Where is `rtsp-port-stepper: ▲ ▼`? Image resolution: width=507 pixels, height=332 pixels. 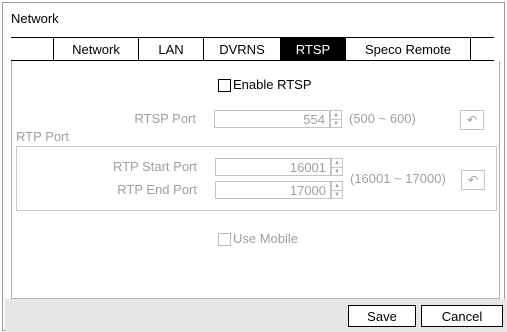 rtsp-port-stepper: ▲ ▼ is located at coordinates (336, 119).